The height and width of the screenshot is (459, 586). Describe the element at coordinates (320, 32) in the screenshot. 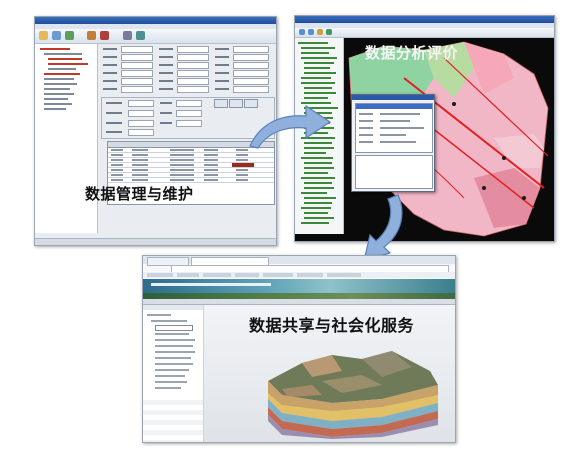

I see `pan-icon` at that location.